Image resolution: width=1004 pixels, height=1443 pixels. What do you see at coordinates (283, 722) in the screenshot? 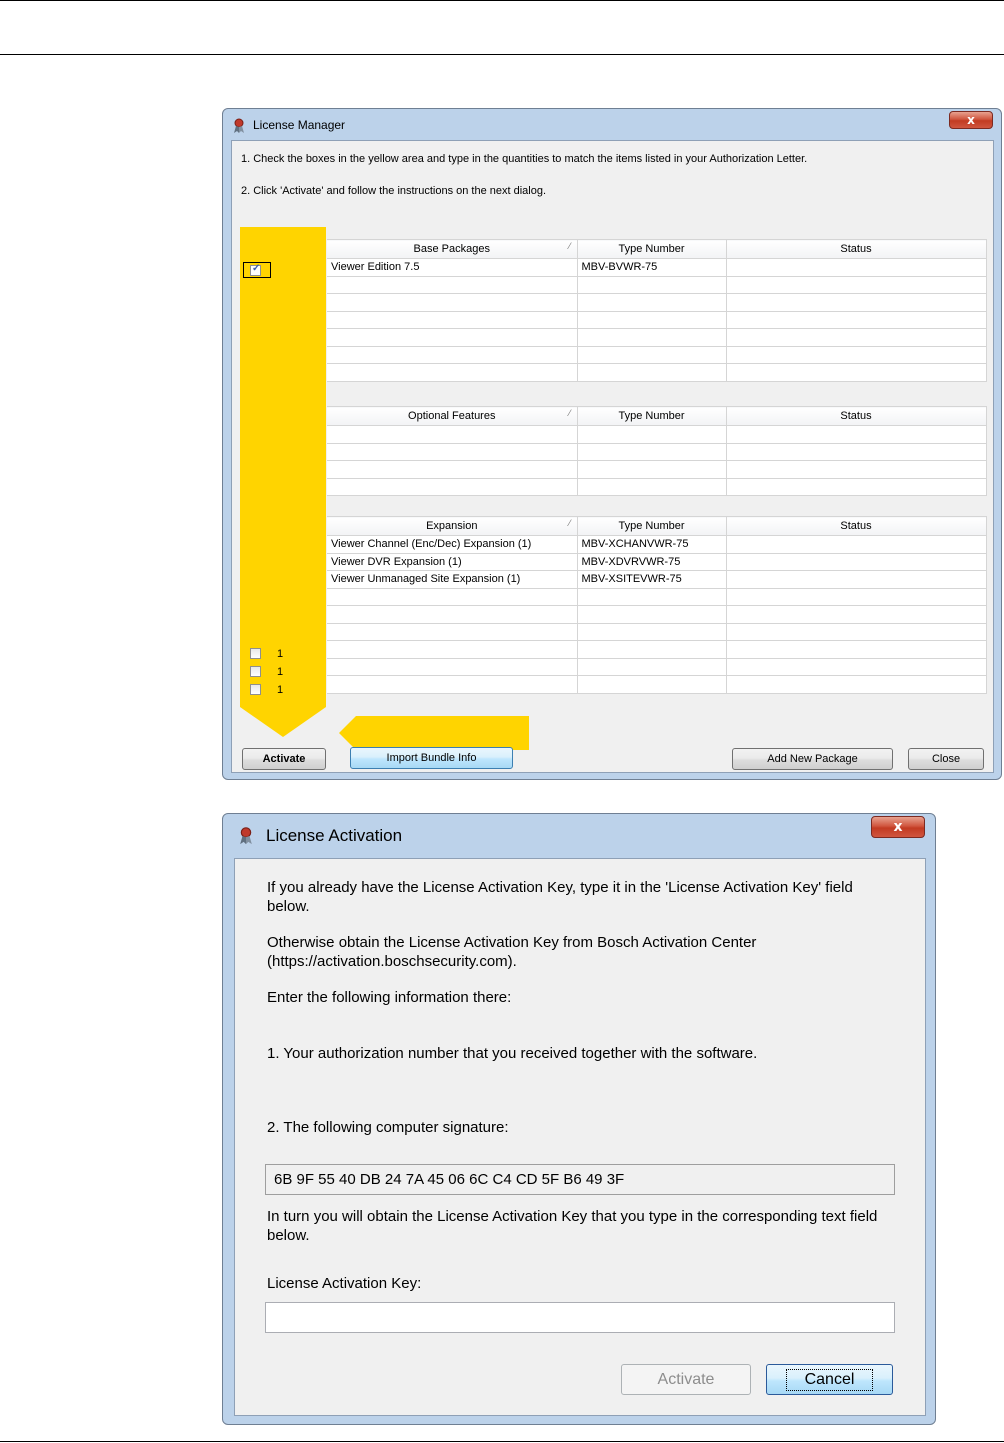
I see `yellow-down-arrow` at bounding box center [283, 722].